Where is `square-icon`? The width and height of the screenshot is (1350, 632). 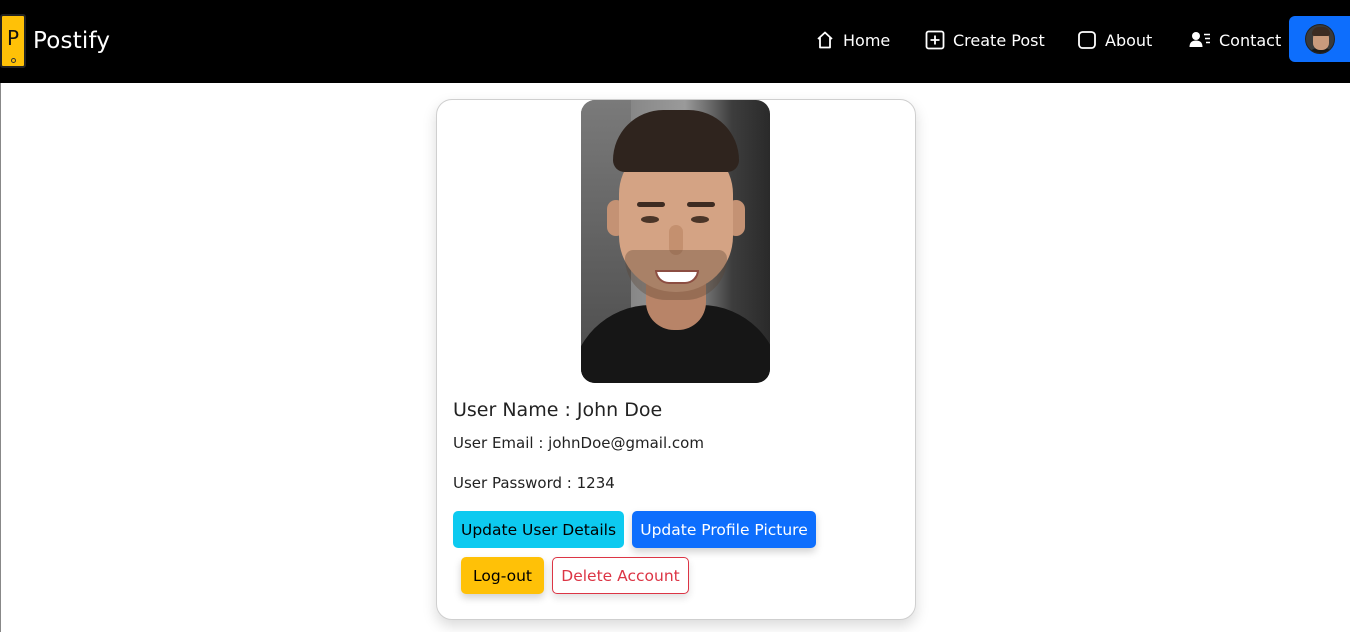
square-icon is located at coordinates (1087, 40).